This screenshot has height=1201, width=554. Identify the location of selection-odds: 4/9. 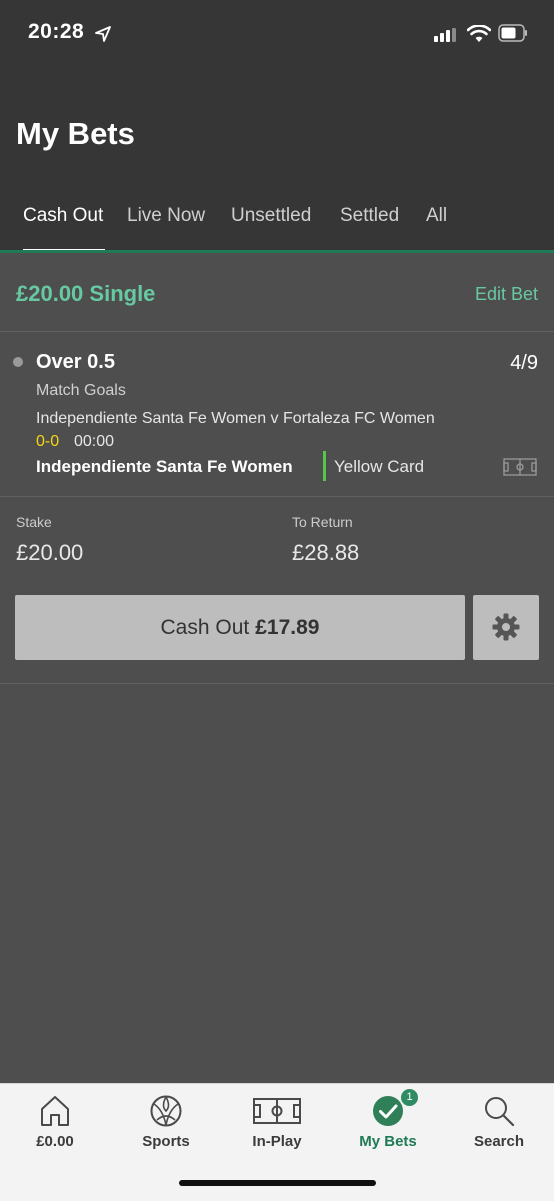
(524, 363).